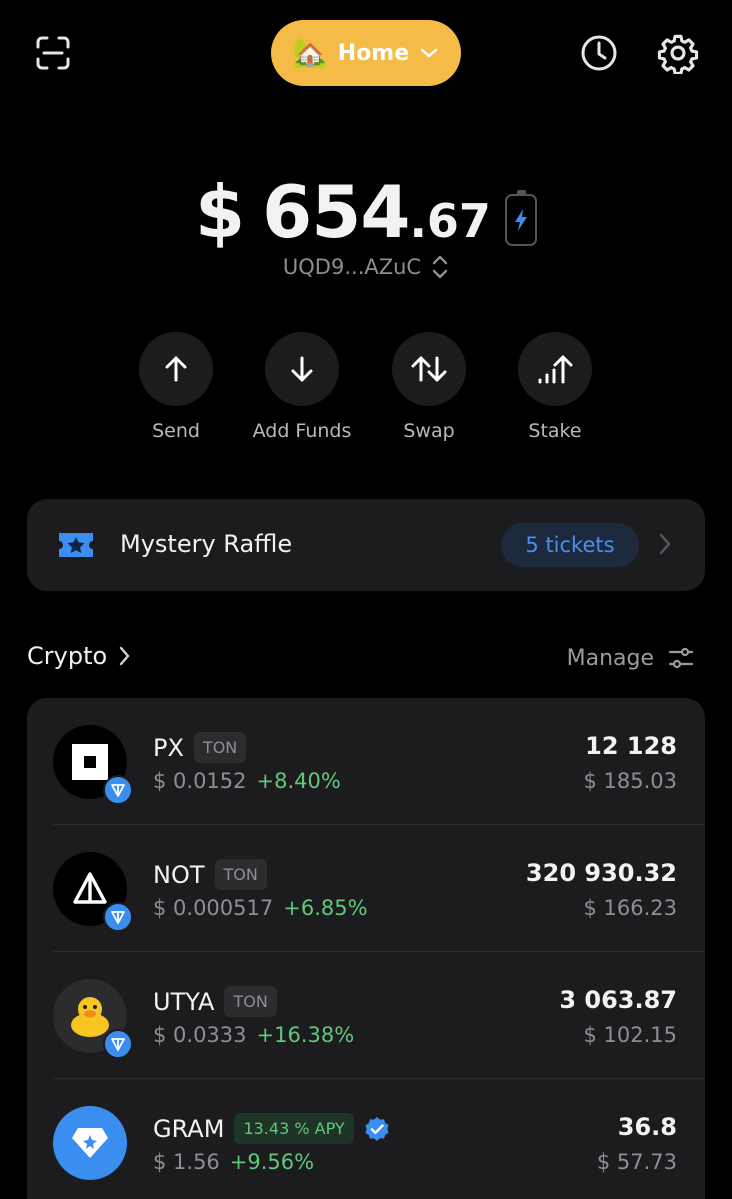 The width and height of the screenshot is (732, 1199). I want to click on stake-icon, so click(555, 369).